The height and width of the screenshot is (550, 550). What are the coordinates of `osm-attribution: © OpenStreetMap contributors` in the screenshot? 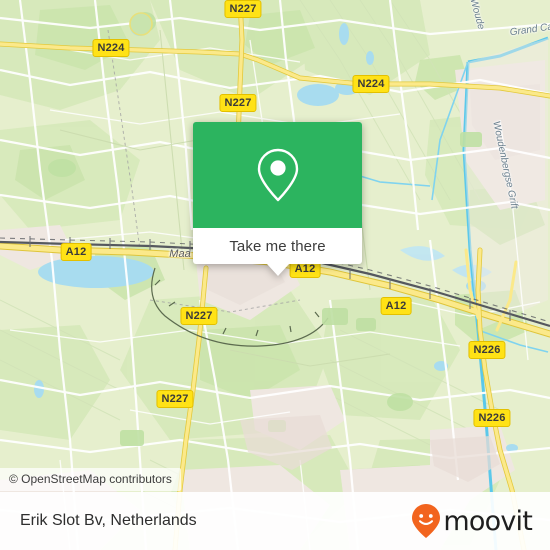 It's located at (90, 479).